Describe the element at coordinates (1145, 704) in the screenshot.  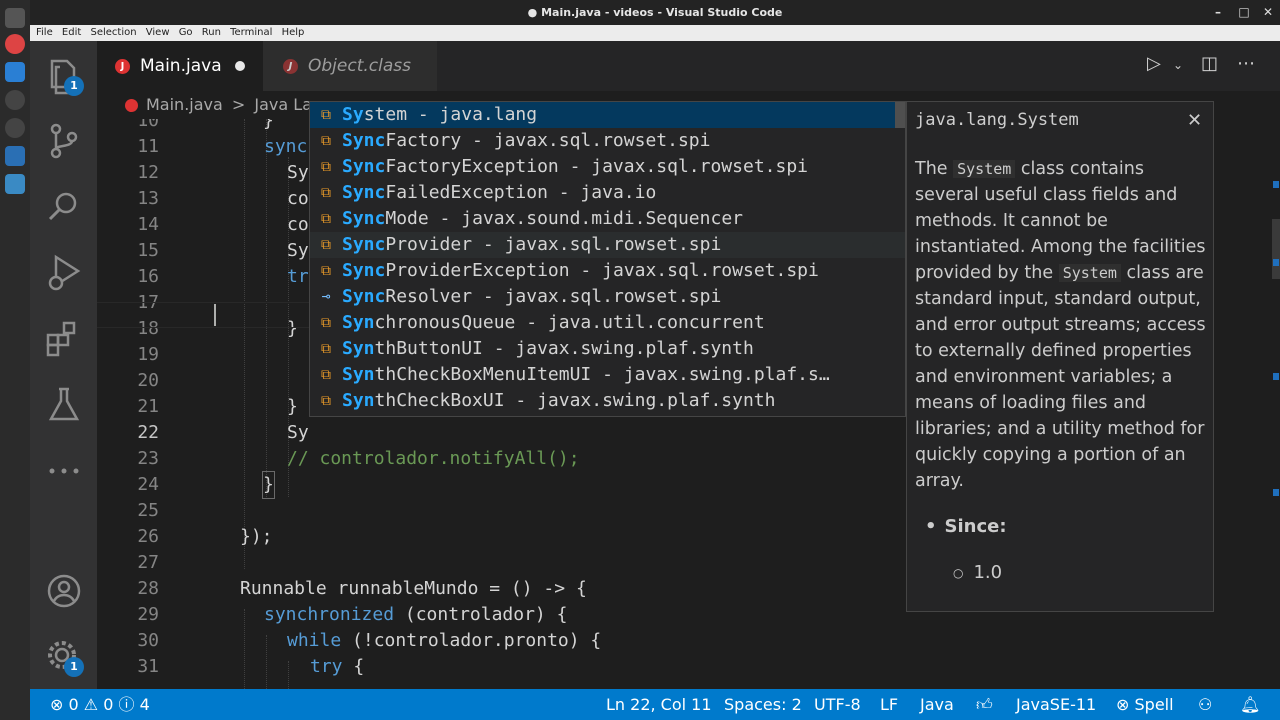
I see `spell-check: ⊗ Spell` at that location.